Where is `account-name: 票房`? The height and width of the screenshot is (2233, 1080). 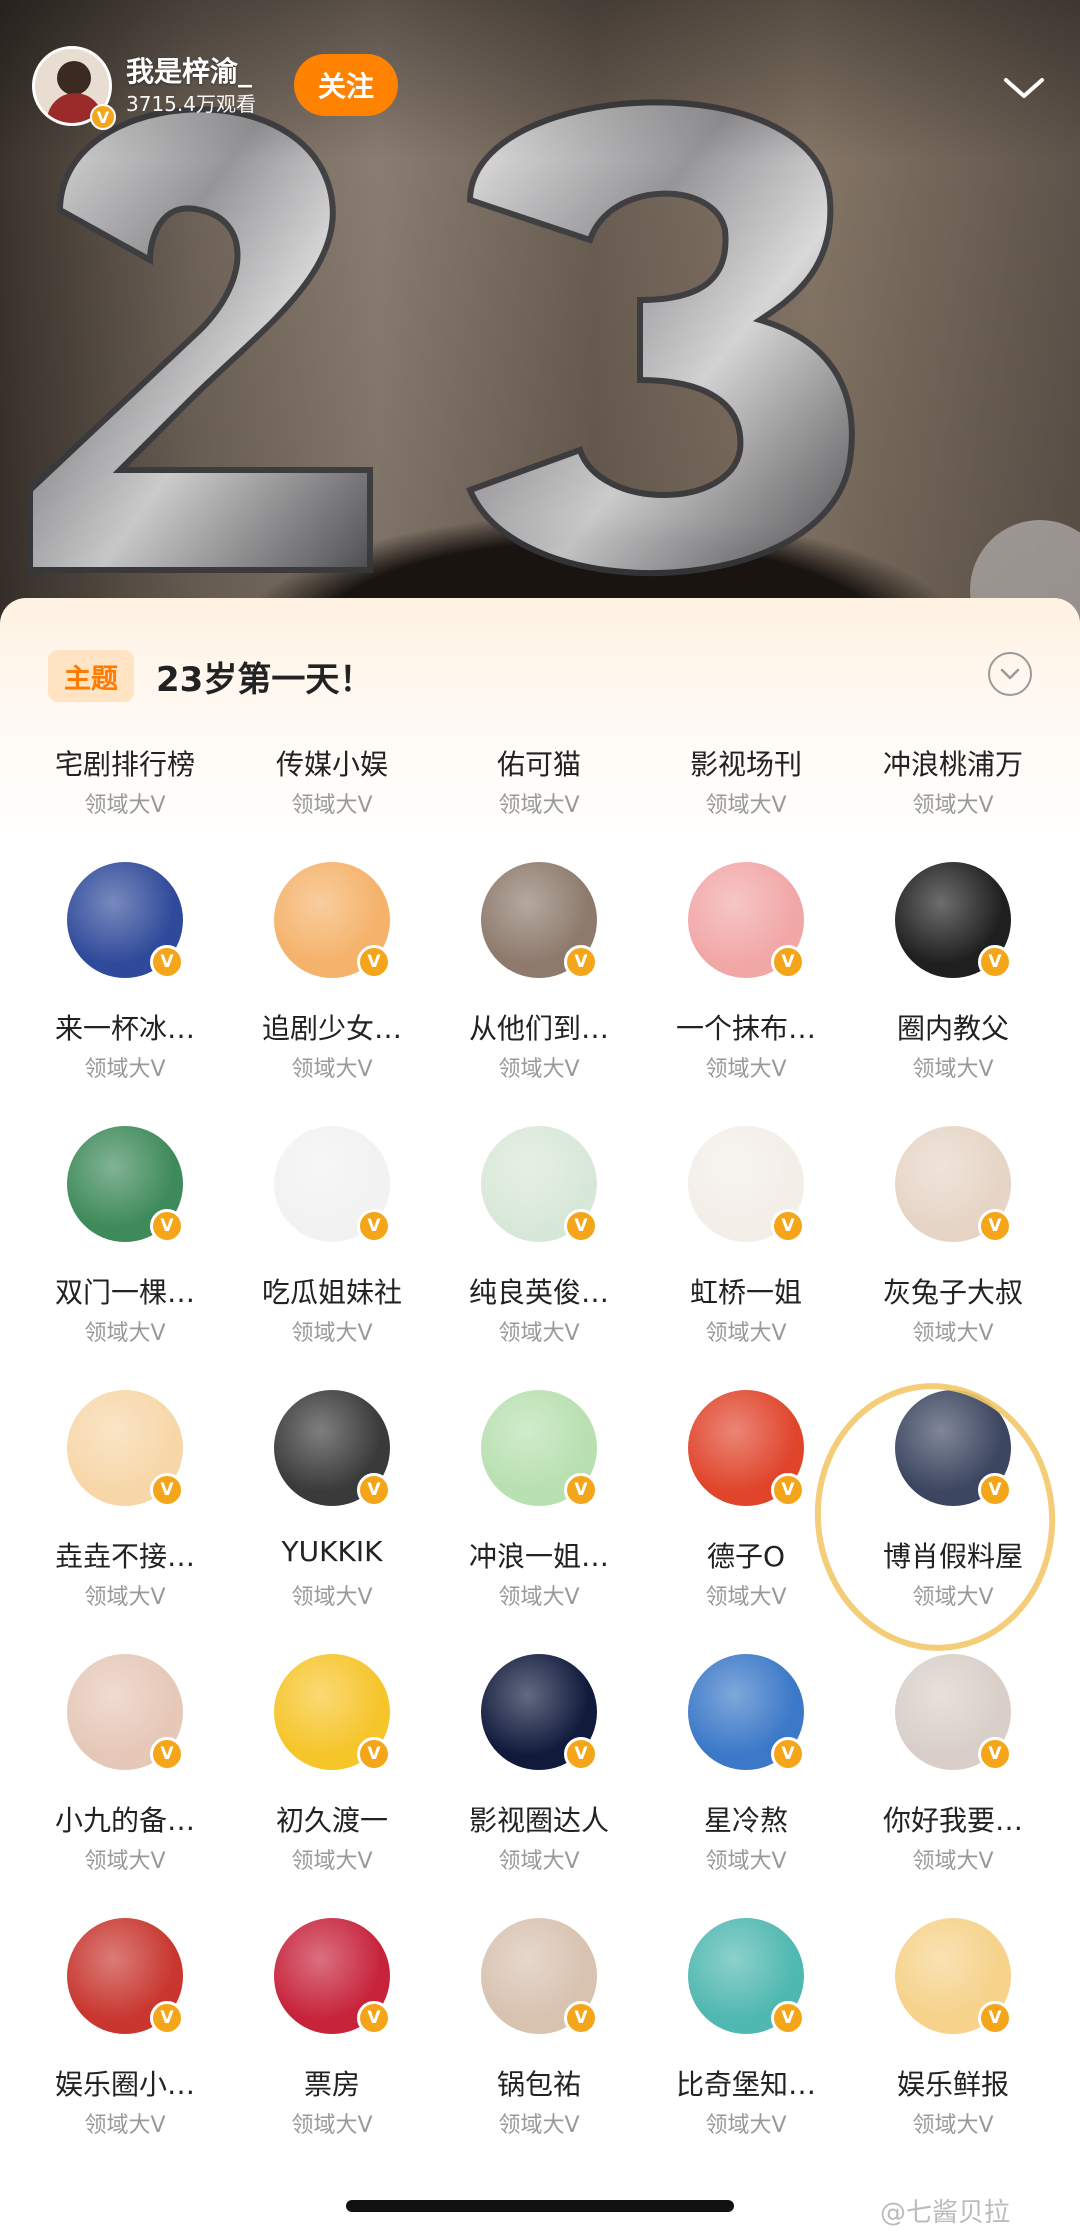
account-name: 票房 is located at coordinates (332, 2083).